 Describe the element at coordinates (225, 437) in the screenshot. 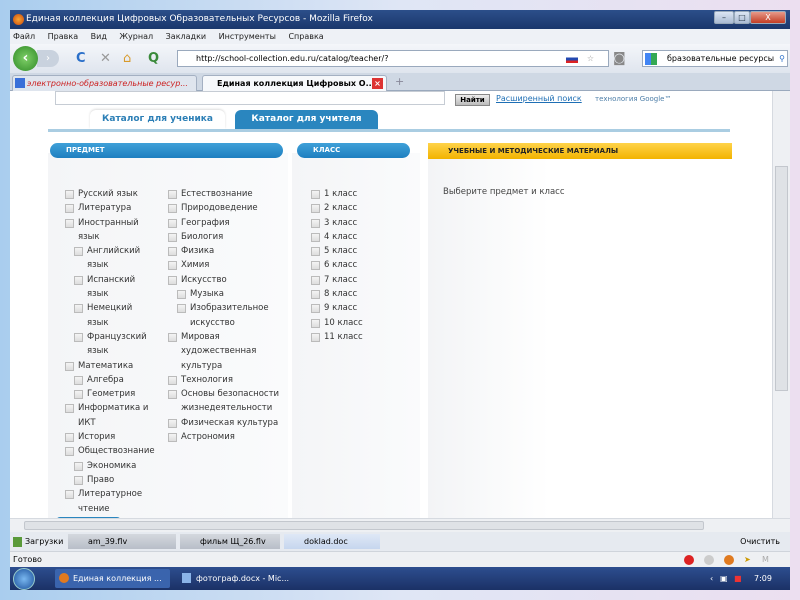

I see `checkbox-item: Астрономия` at that location.